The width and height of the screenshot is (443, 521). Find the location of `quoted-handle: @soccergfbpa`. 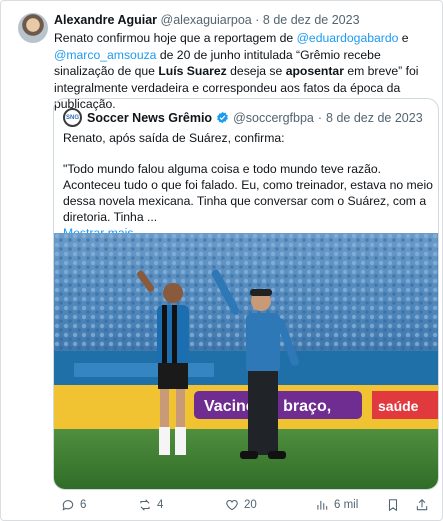

quoted-handle: @soccergfbpa is located at coordinates (273, 118).